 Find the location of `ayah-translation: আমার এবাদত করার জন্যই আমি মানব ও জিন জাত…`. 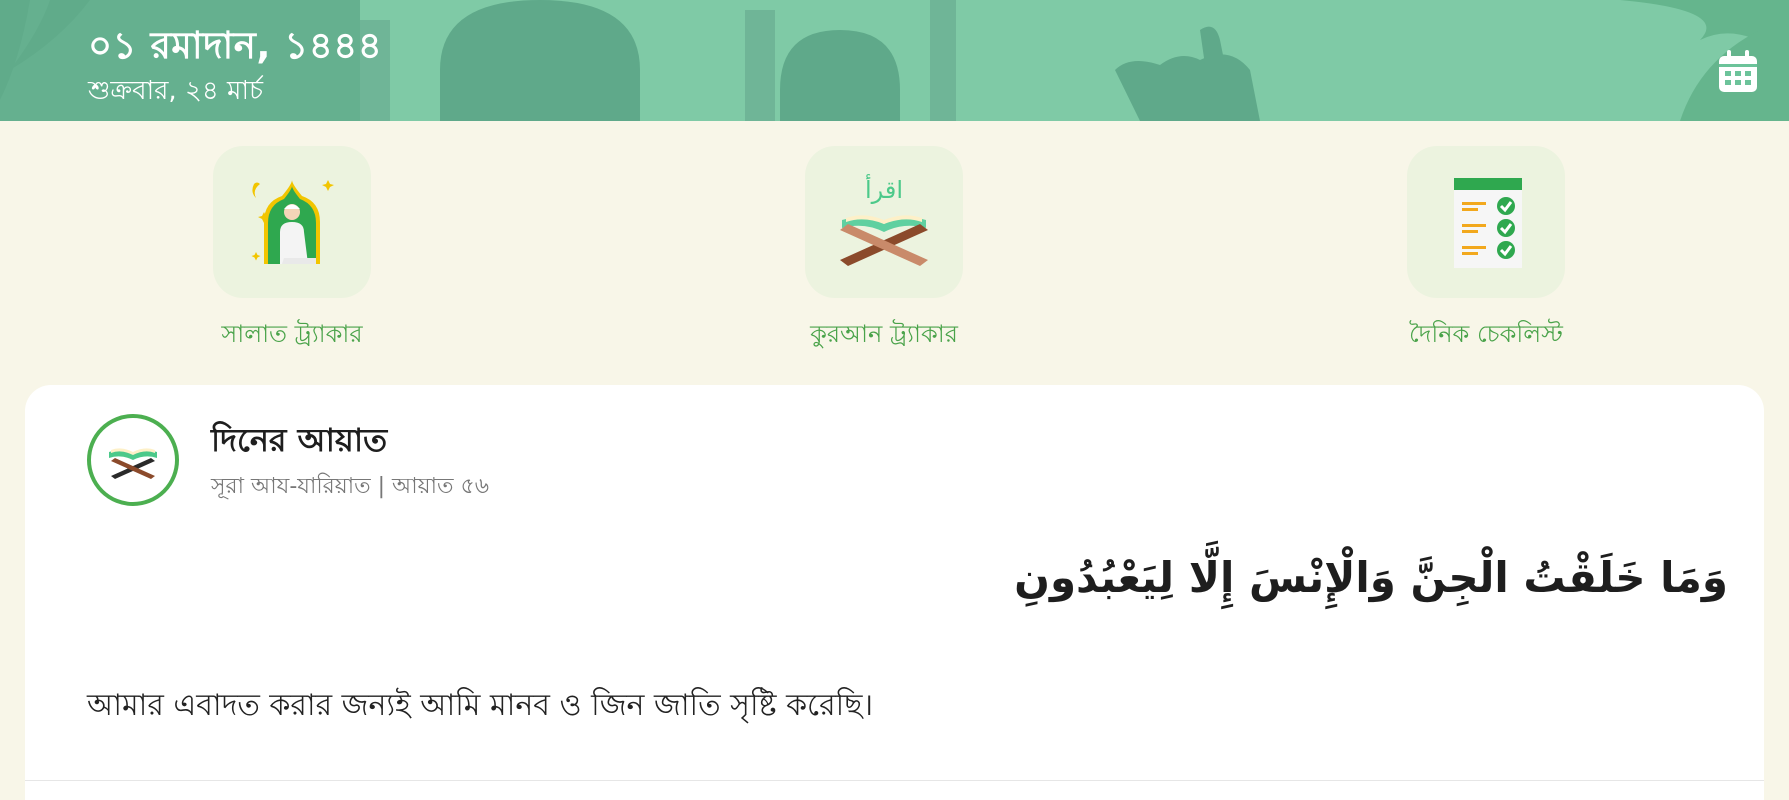

ayah-translation: আমার এবাদত করার জন্যই আমি মানব ও জিন জাত… is located at coordinates (480, 705).